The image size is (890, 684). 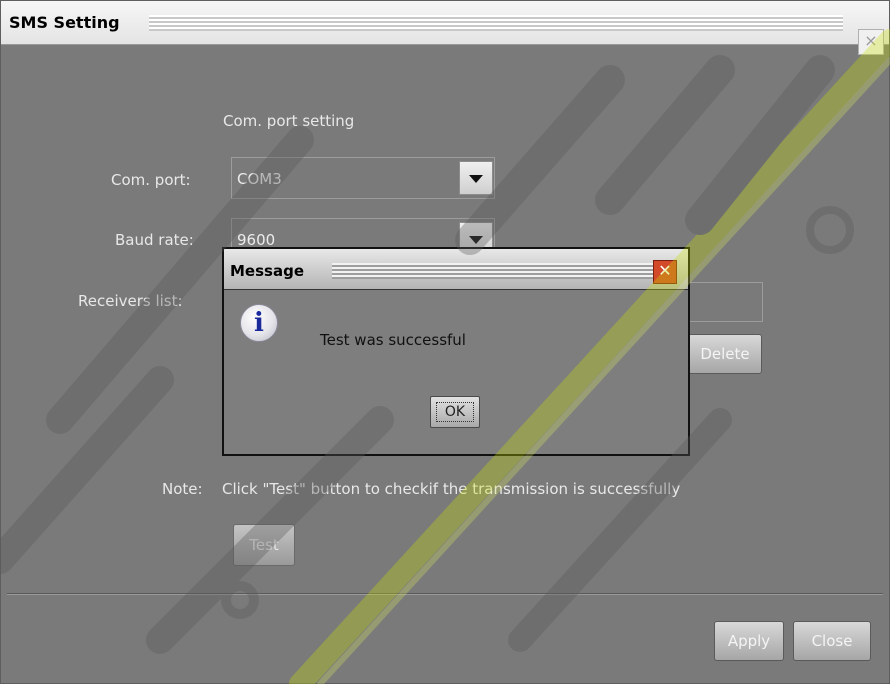 I want to click on footer-divider, so click(x=445, y=593).